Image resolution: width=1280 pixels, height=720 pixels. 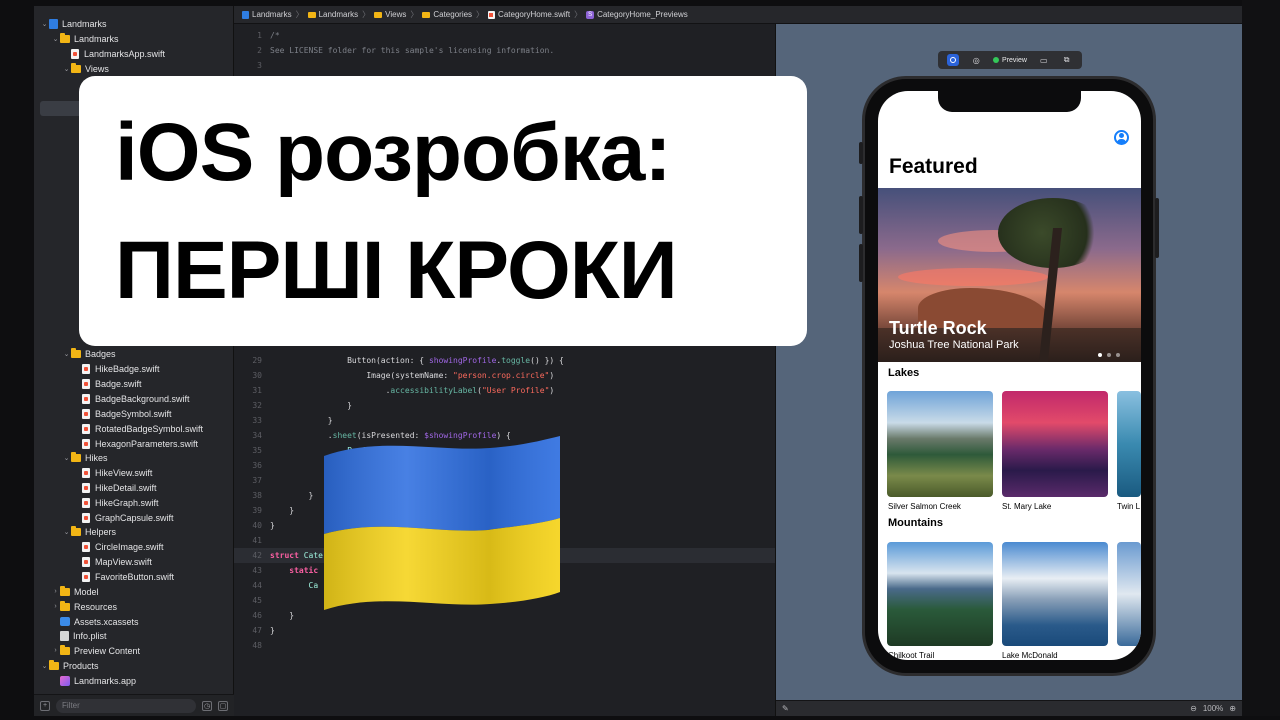 What do you see at coordinates (504, 390) in the screenshot?
I see `code-line: 31 .accessibilityLabel("User Profile")` at bounding box center [504, 390].